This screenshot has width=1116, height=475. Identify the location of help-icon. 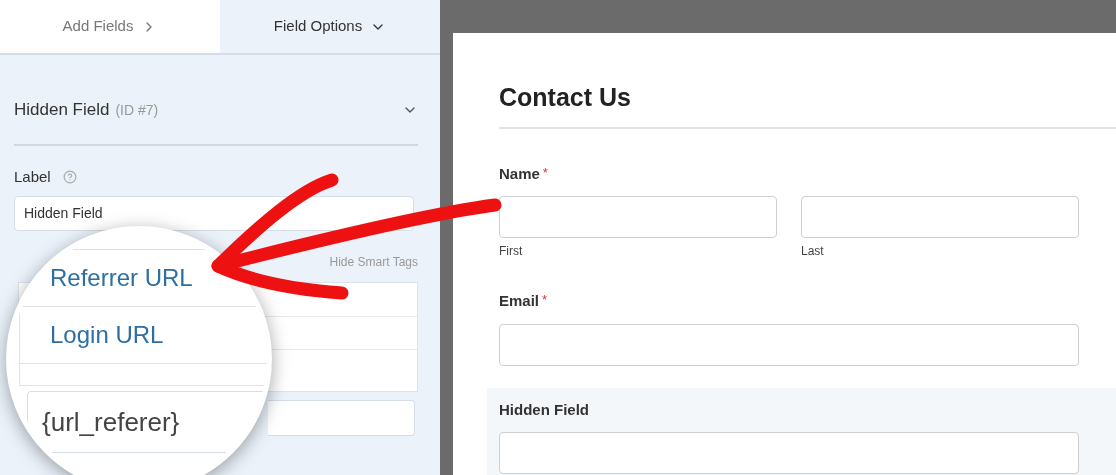
(69, 176).